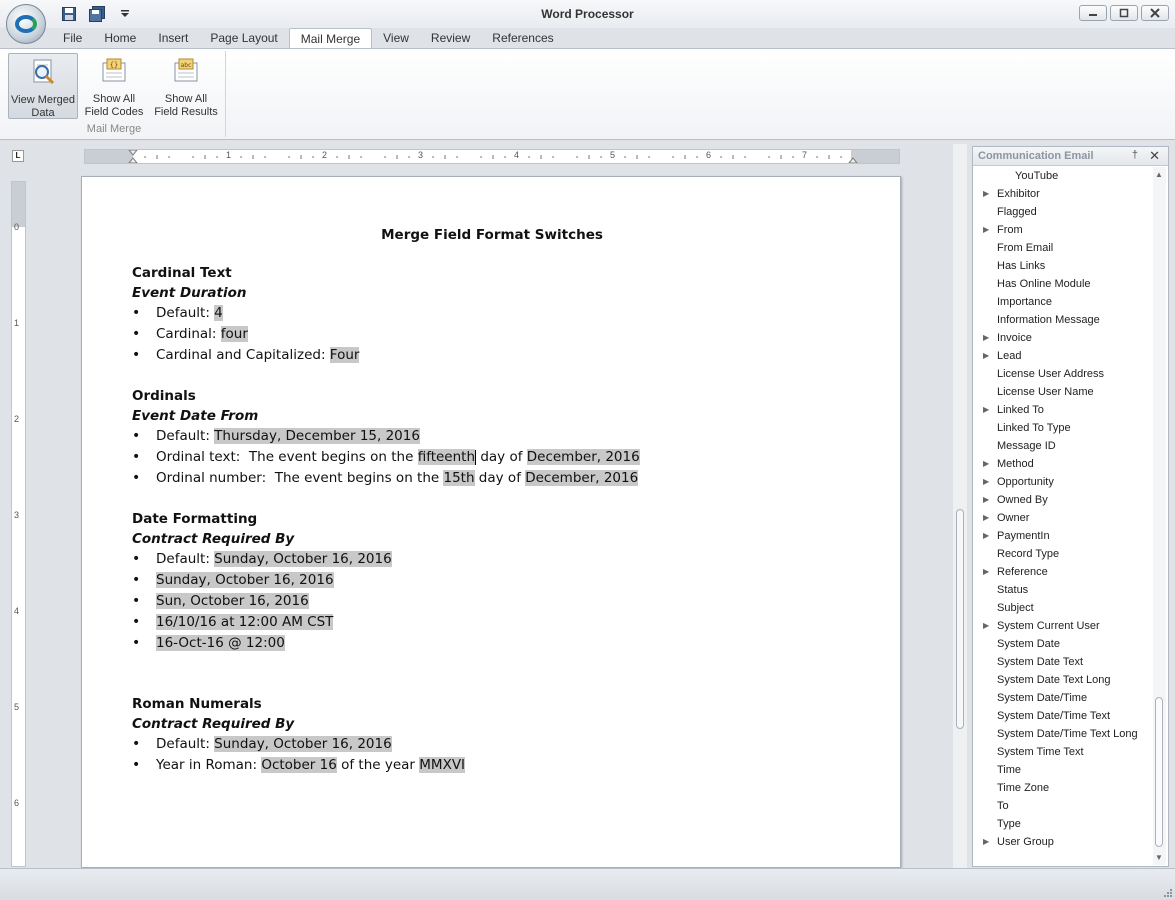 The image size is (1175, 900). Describe the element at coordinates (243, 38) in the screenshot. I see `tab-page-layout: Page Layout` at that location.